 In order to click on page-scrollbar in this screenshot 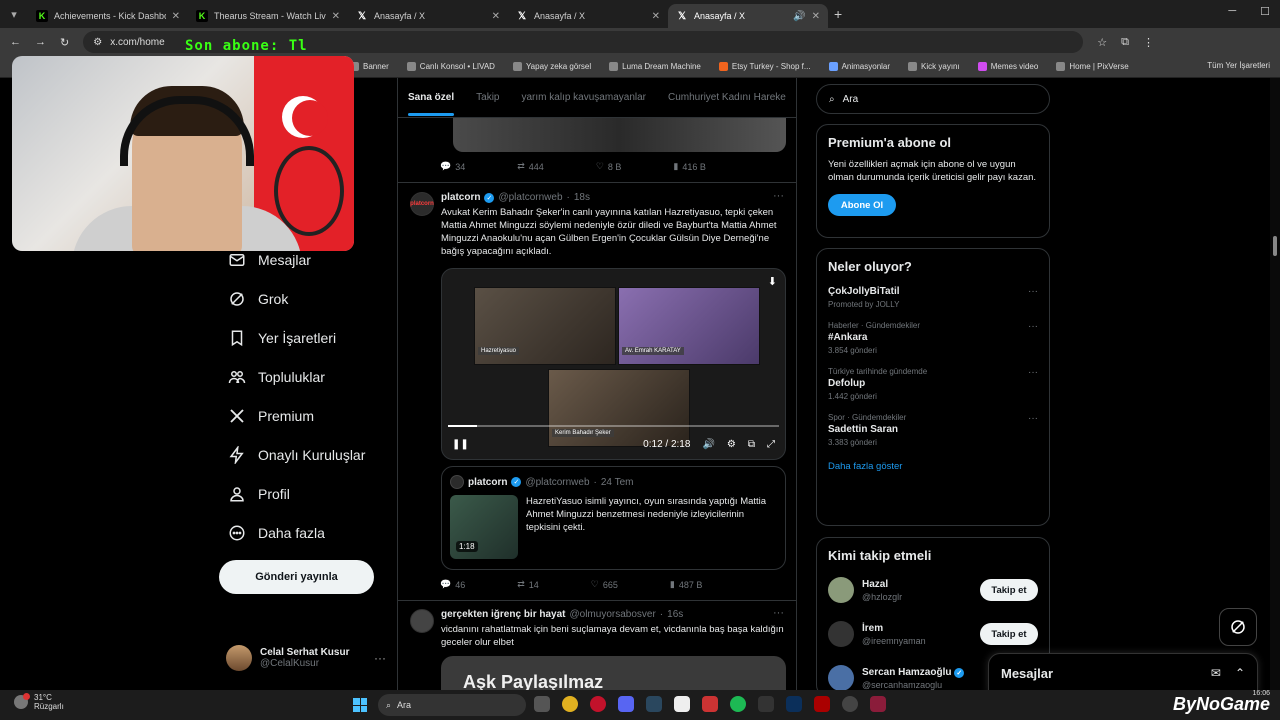, I will do `click(1275, 384)`.